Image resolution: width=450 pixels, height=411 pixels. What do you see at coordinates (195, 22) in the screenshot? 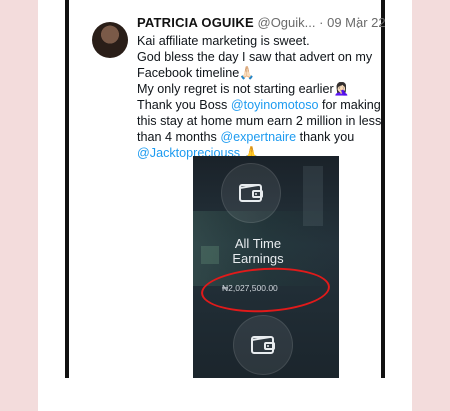
I see `author-name: PATRICIA OGUIKE` at bounding box center [195, 22].